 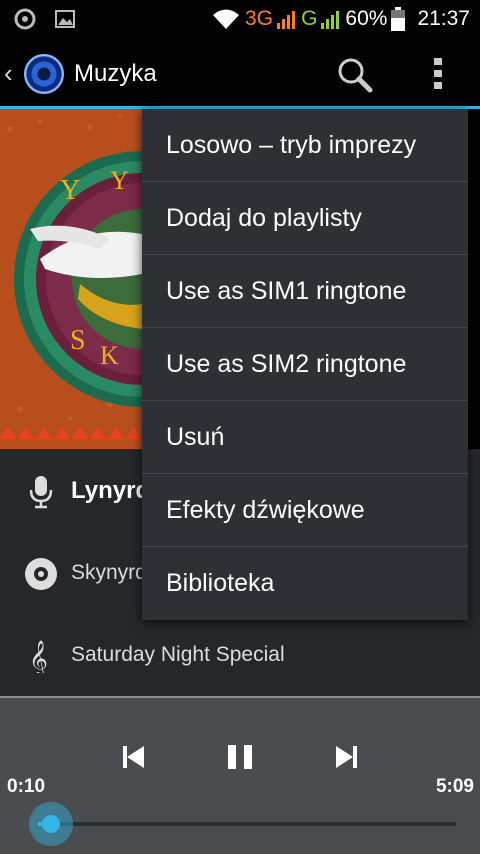 What do you see at coordinates (398, 19) in the screenshot?
I see `battery-icon` at bounding box center [398, 19].